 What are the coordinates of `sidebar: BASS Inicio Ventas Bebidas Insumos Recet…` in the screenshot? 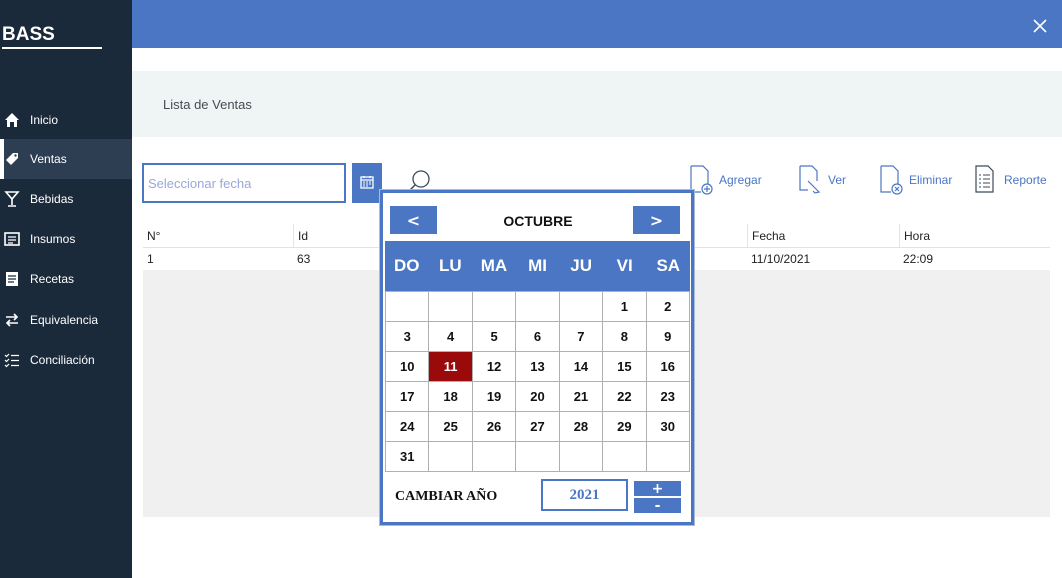 It's located at (66, 289).